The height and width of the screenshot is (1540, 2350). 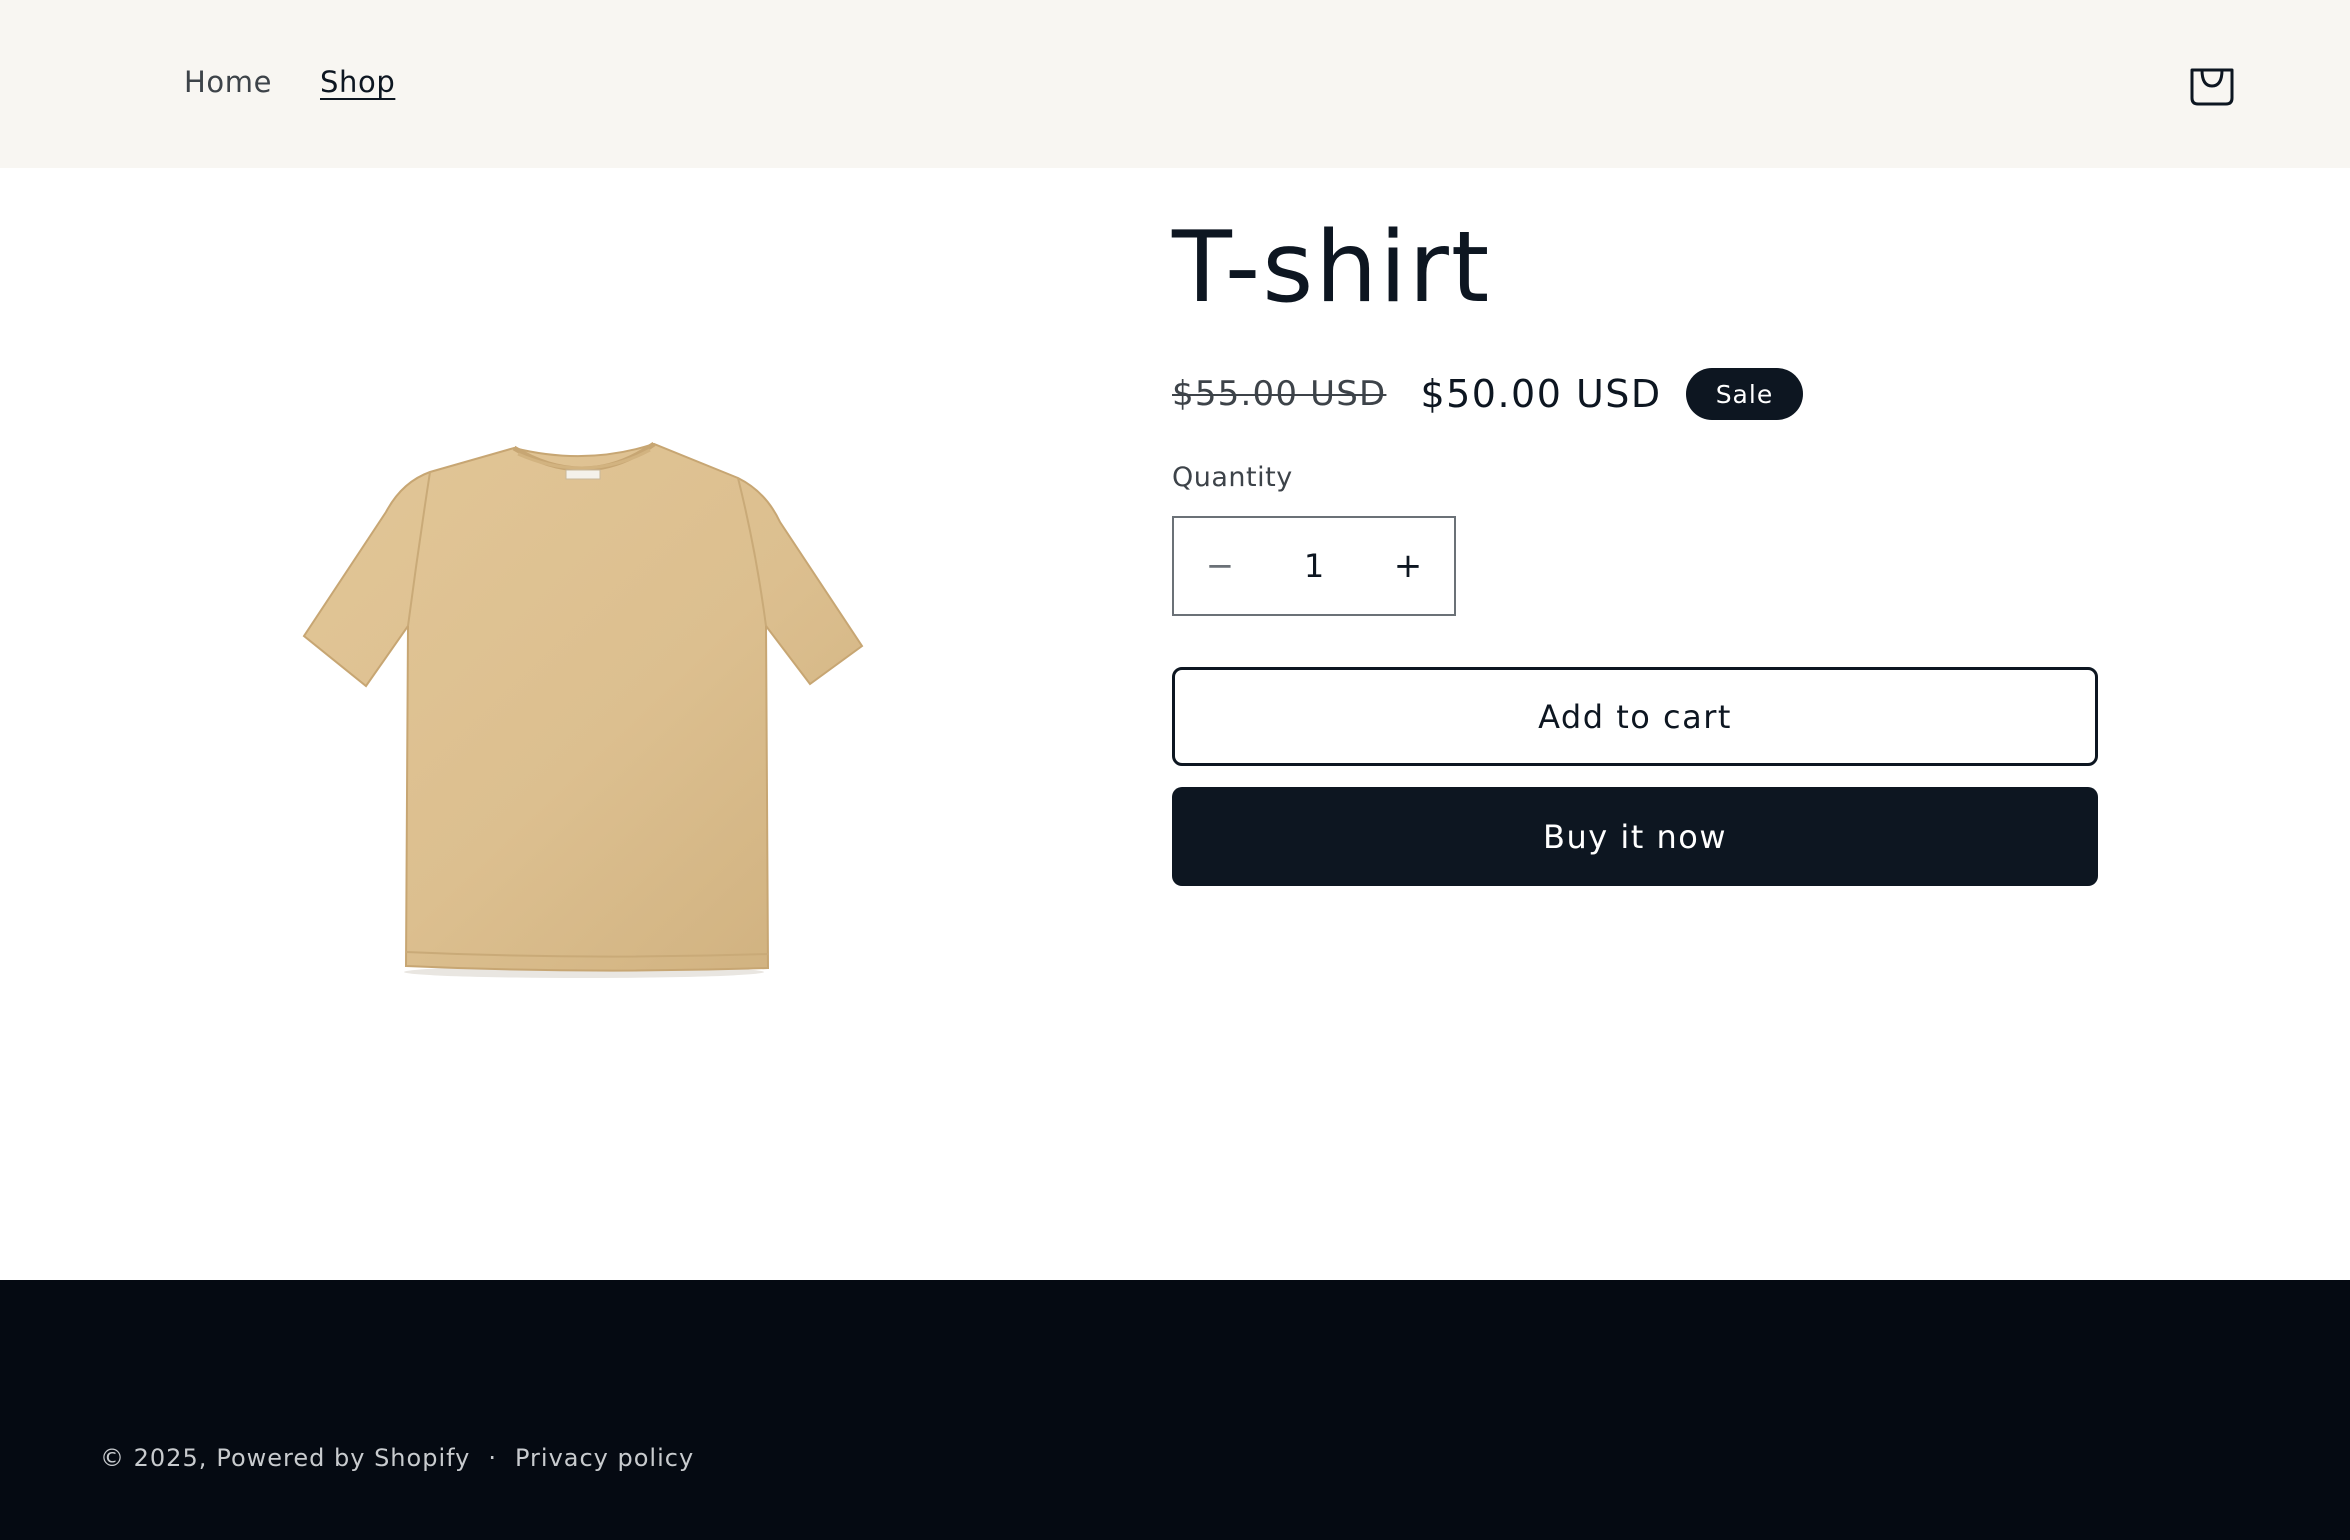 What do you see at coordinates (343, 1458) in the screenshot?
I see `powered-by-shopify-link: Powered by Shopify` at bounding box center [343, 1458].